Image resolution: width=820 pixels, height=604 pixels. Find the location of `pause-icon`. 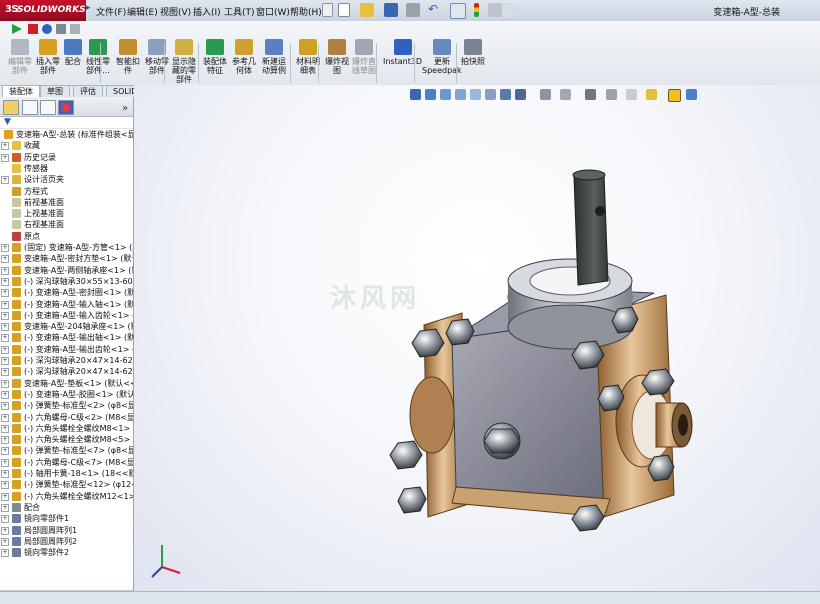

pause-icon is located at coordinates (61, 29).